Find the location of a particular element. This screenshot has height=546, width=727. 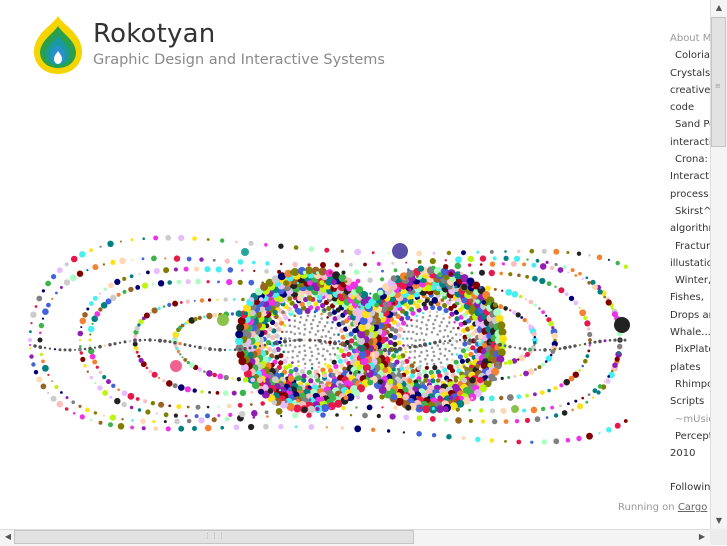

nav-item: 2010 is located at coordinates (690, 453).